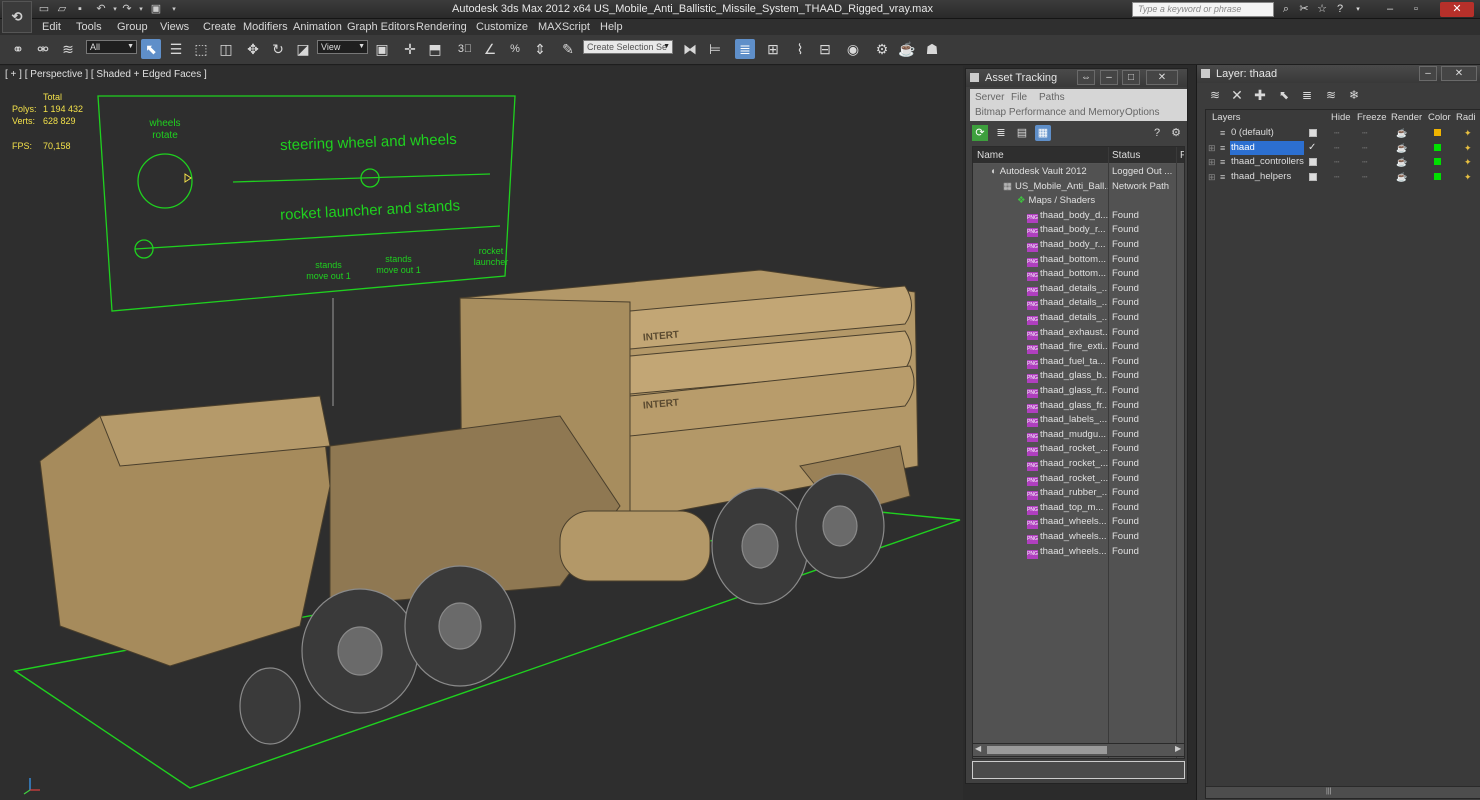  I want to click on asset-tracking-titlebar: Asset Tracking ⇔ – □ ✕, so click(1076, 78).